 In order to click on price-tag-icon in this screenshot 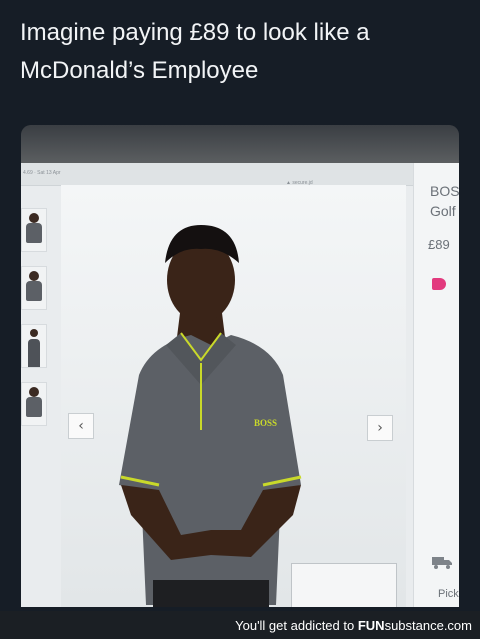, I will do `click(439, 284)`.